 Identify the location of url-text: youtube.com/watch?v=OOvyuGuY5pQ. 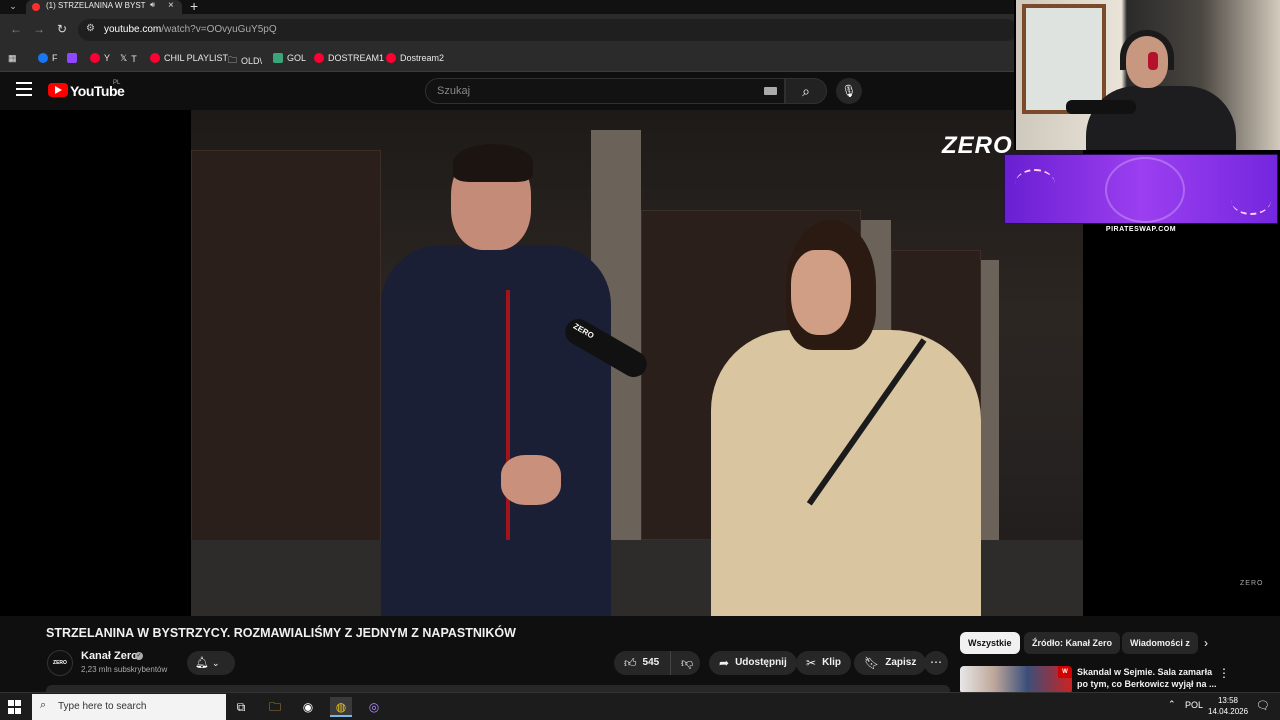
(190, 29).